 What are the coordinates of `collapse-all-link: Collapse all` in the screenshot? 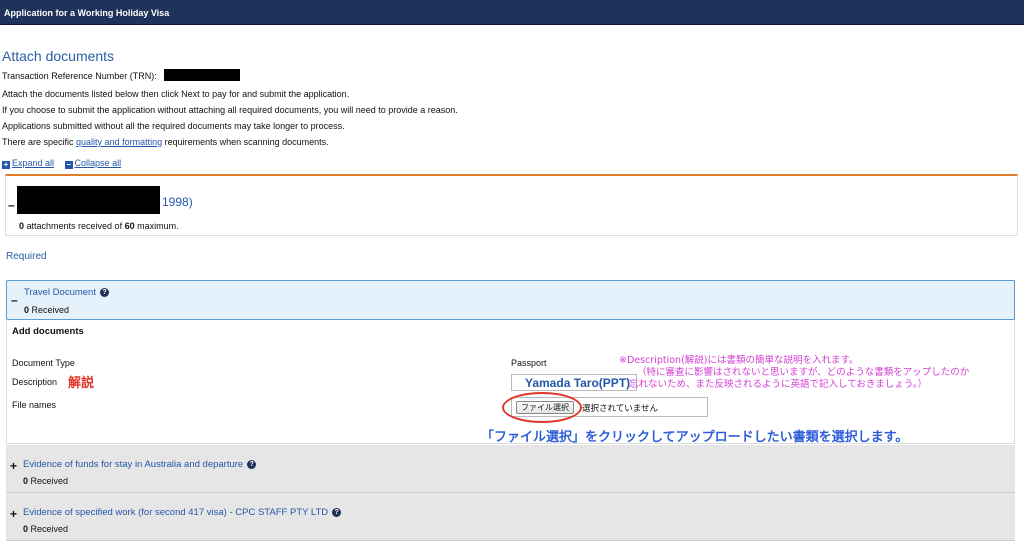 It's located at (98, 163).